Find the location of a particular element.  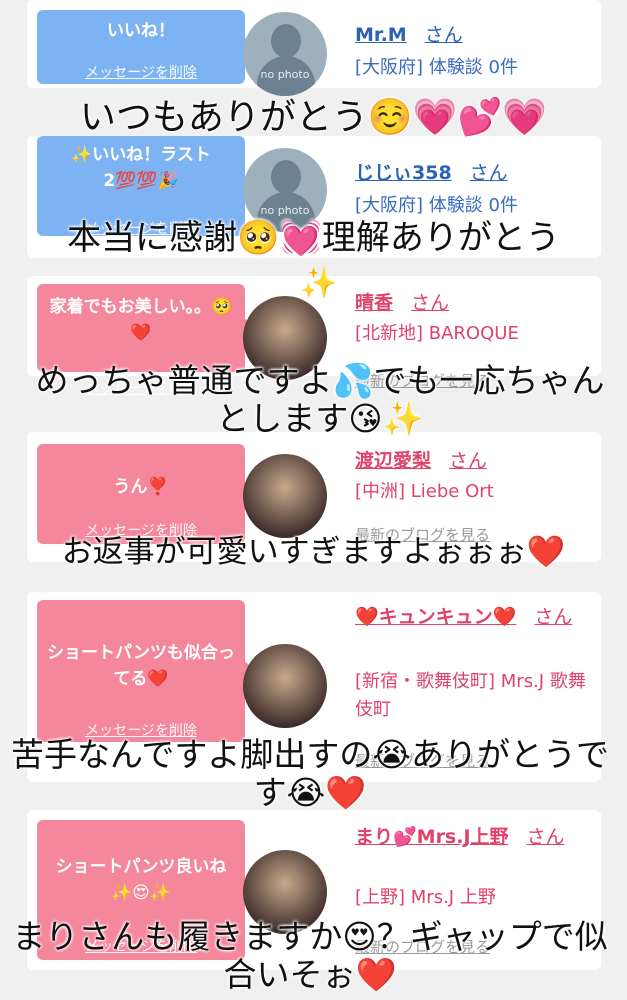

user-info: [新宿・歌舞伎町] Mrs.J 歌舞伎町 is located at coordinates (470, 695).